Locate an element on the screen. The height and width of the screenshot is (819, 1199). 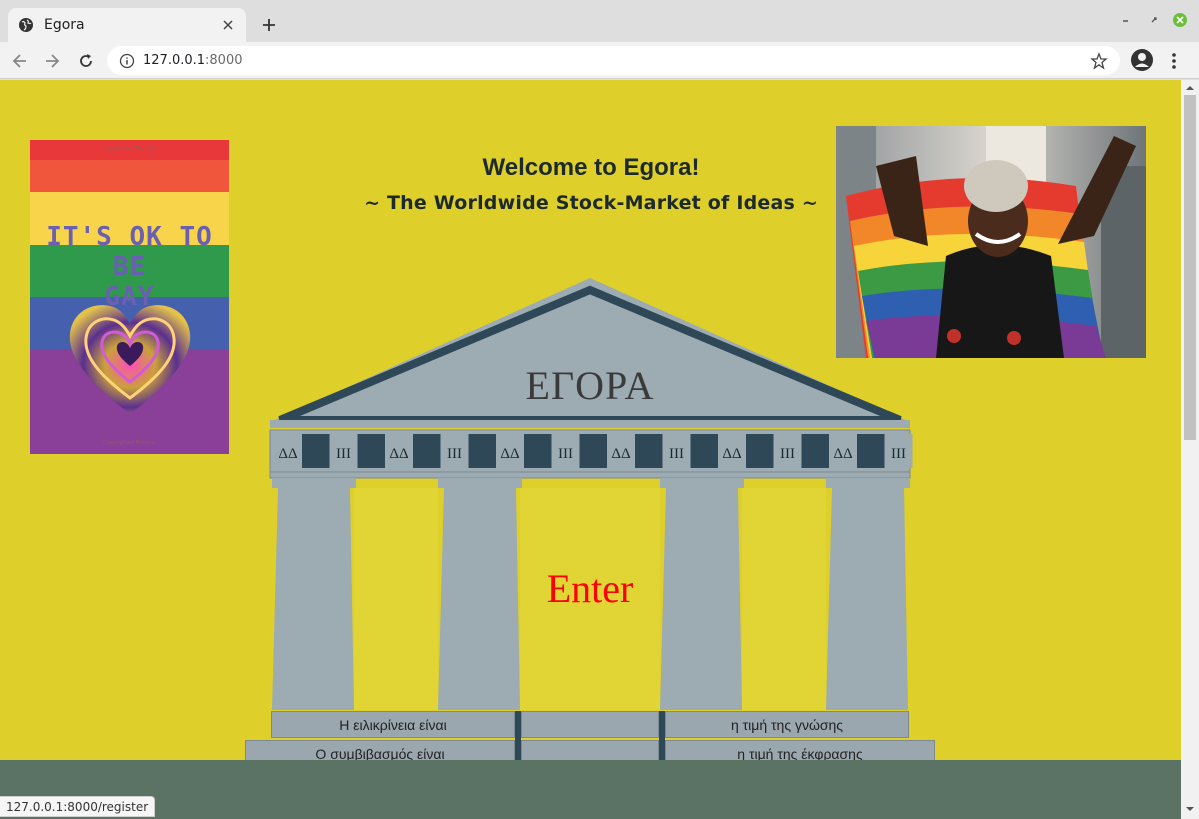
step-right-top: η τιμή της γνώσης is located at coordinates (787, 724).